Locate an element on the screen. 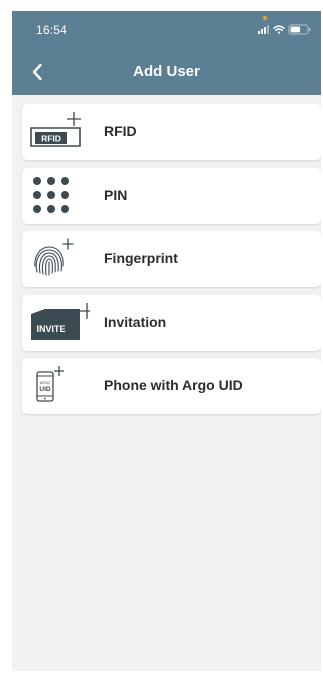 The image size is (323, 688). option-rfid: RFID RFID is located at coordinates (171, 132).